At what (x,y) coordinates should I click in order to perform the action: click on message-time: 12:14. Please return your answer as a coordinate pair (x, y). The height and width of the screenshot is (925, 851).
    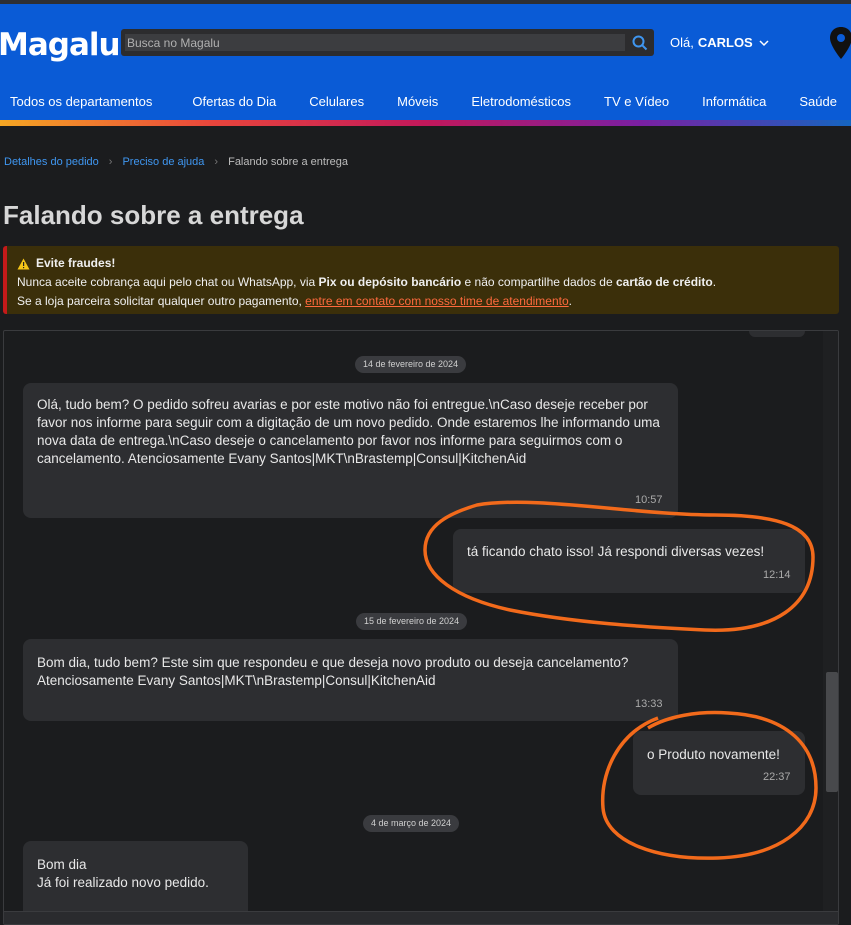
    Looking at the image, I should click on (777, 575).